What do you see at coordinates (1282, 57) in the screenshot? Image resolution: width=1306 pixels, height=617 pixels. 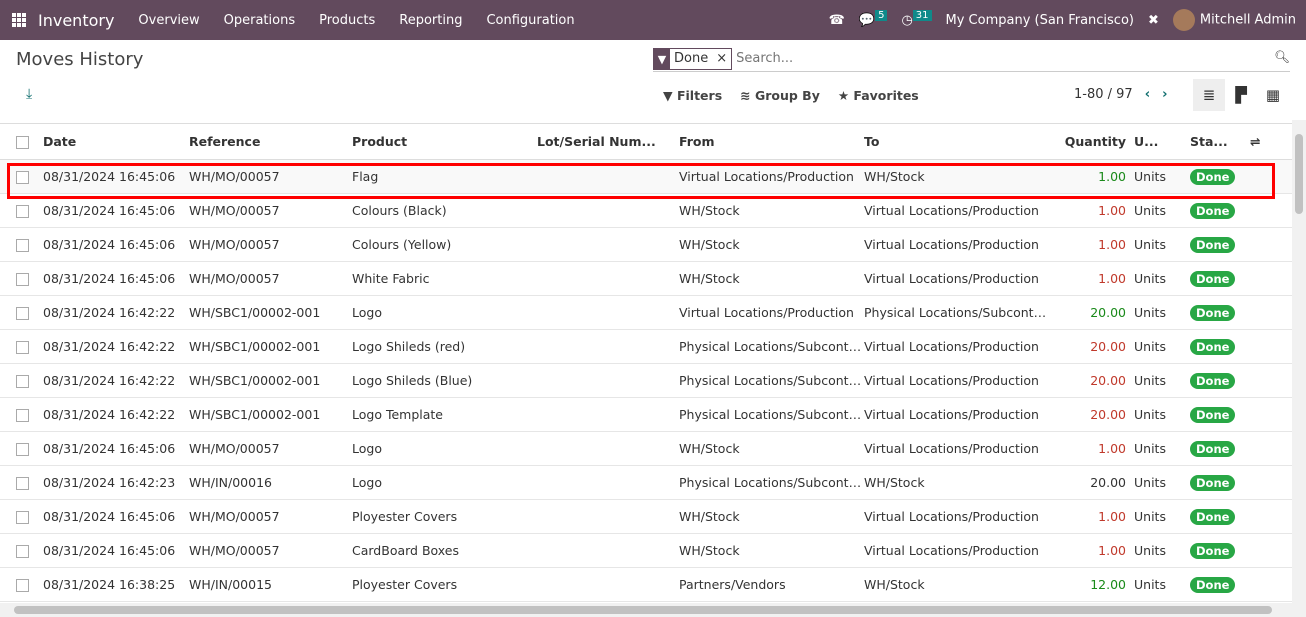 I see `search-icon: 🔍︎` at bounding box center [1282, 57].